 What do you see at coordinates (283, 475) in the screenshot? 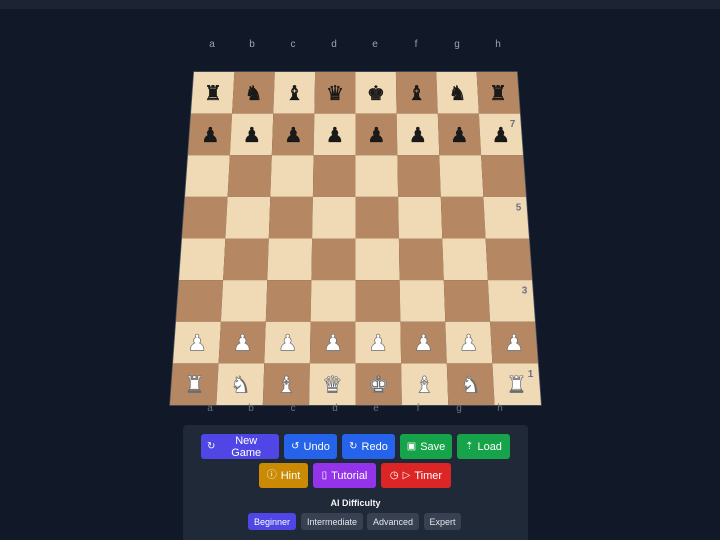
I see `hint-button: ⓘ Hint` at bounding box center [283, 475].